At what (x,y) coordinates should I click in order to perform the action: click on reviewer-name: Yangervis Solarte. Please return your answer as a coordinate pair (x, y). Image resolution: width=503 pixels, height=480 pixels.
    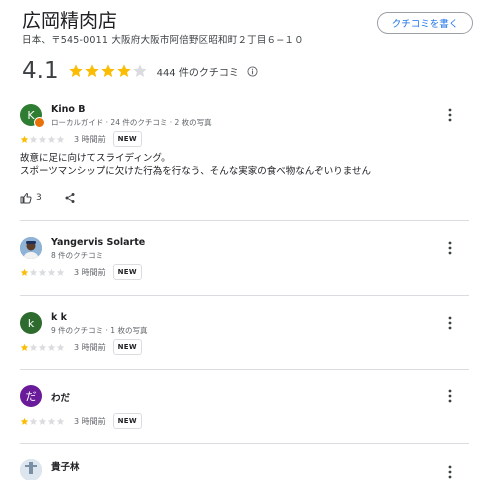
    Looking at the image, I should click on (98, 242).